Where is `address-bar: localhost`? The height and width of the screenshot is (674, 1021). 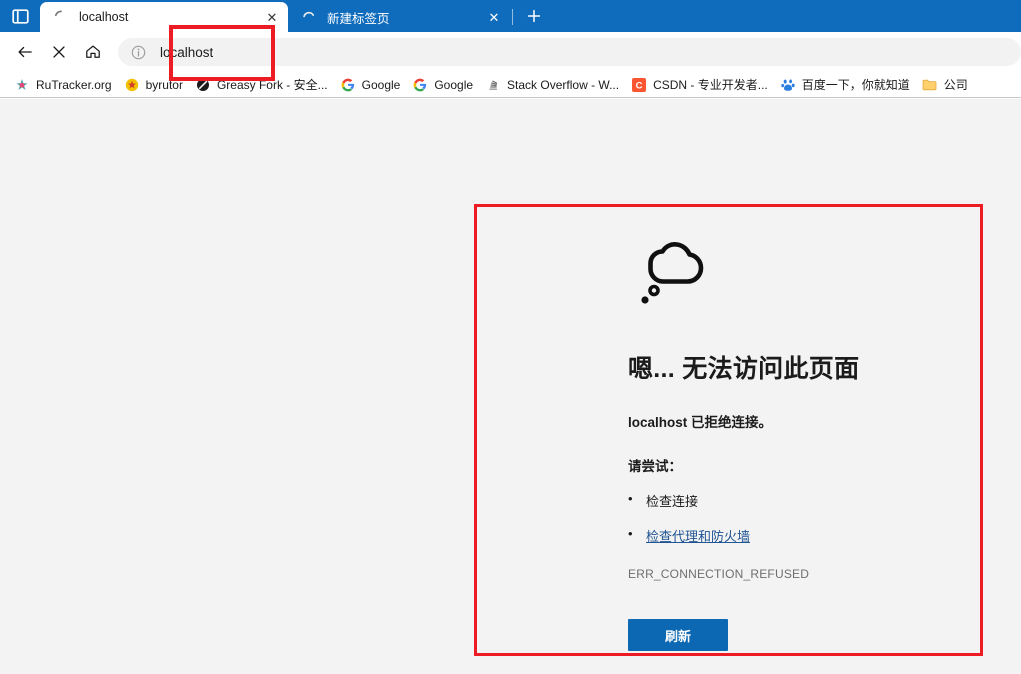
address-bar: localhost is located at coordinates (569, 52).